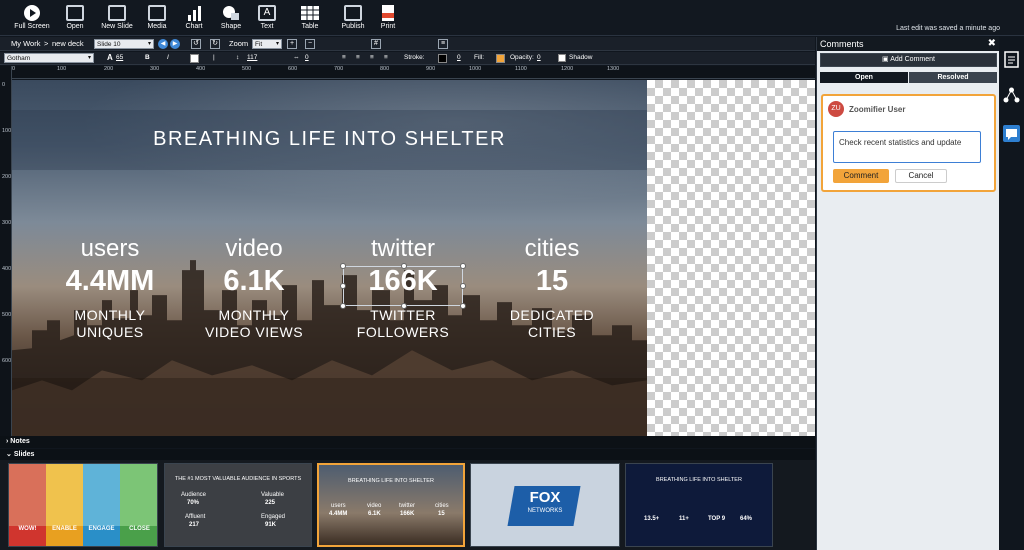  What do you see at coordinates (442, 58) in the screenshot?
I see `stroke-color-swatch` at bounding box center [442, 58].